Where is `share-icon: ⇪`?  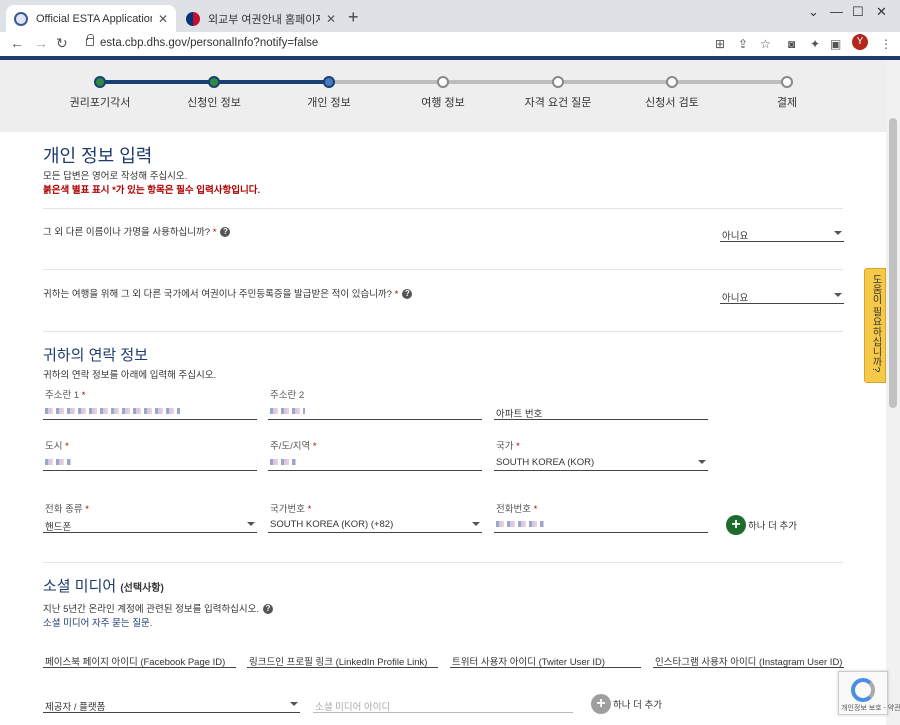
share-icon: ⇪ is located at coordinates (743, 44).